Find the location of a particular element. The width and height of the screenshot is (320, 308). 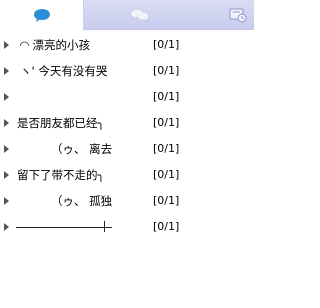

group-row: 留下了带不走的╮ [0/1] is located at coordinates (127, 175).